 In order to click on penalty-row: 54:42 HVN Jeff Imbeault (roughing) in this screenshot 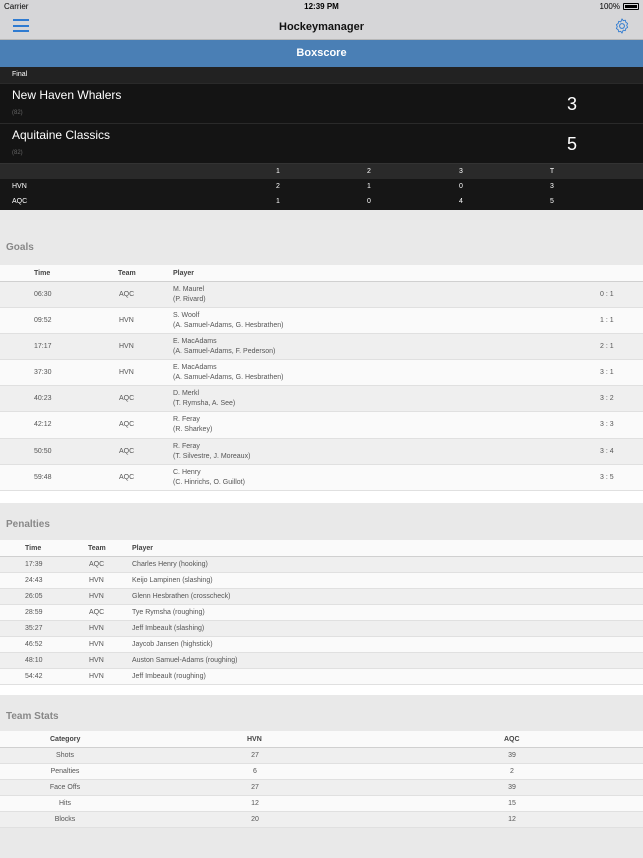, I will do `click(321, 677)`.